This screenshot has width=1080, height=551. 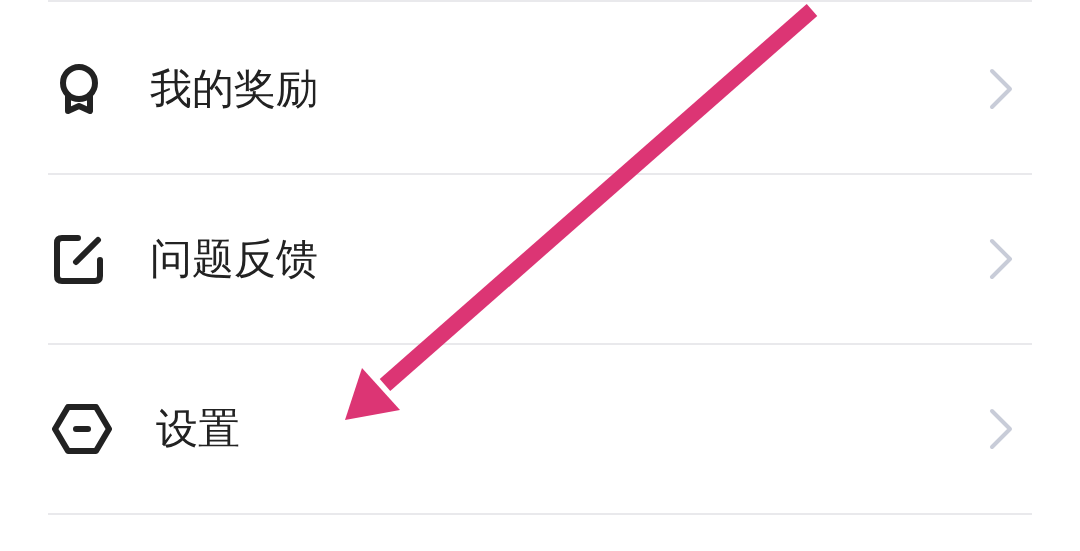 I want to click on settings-icon, so click(x=82, y=429).